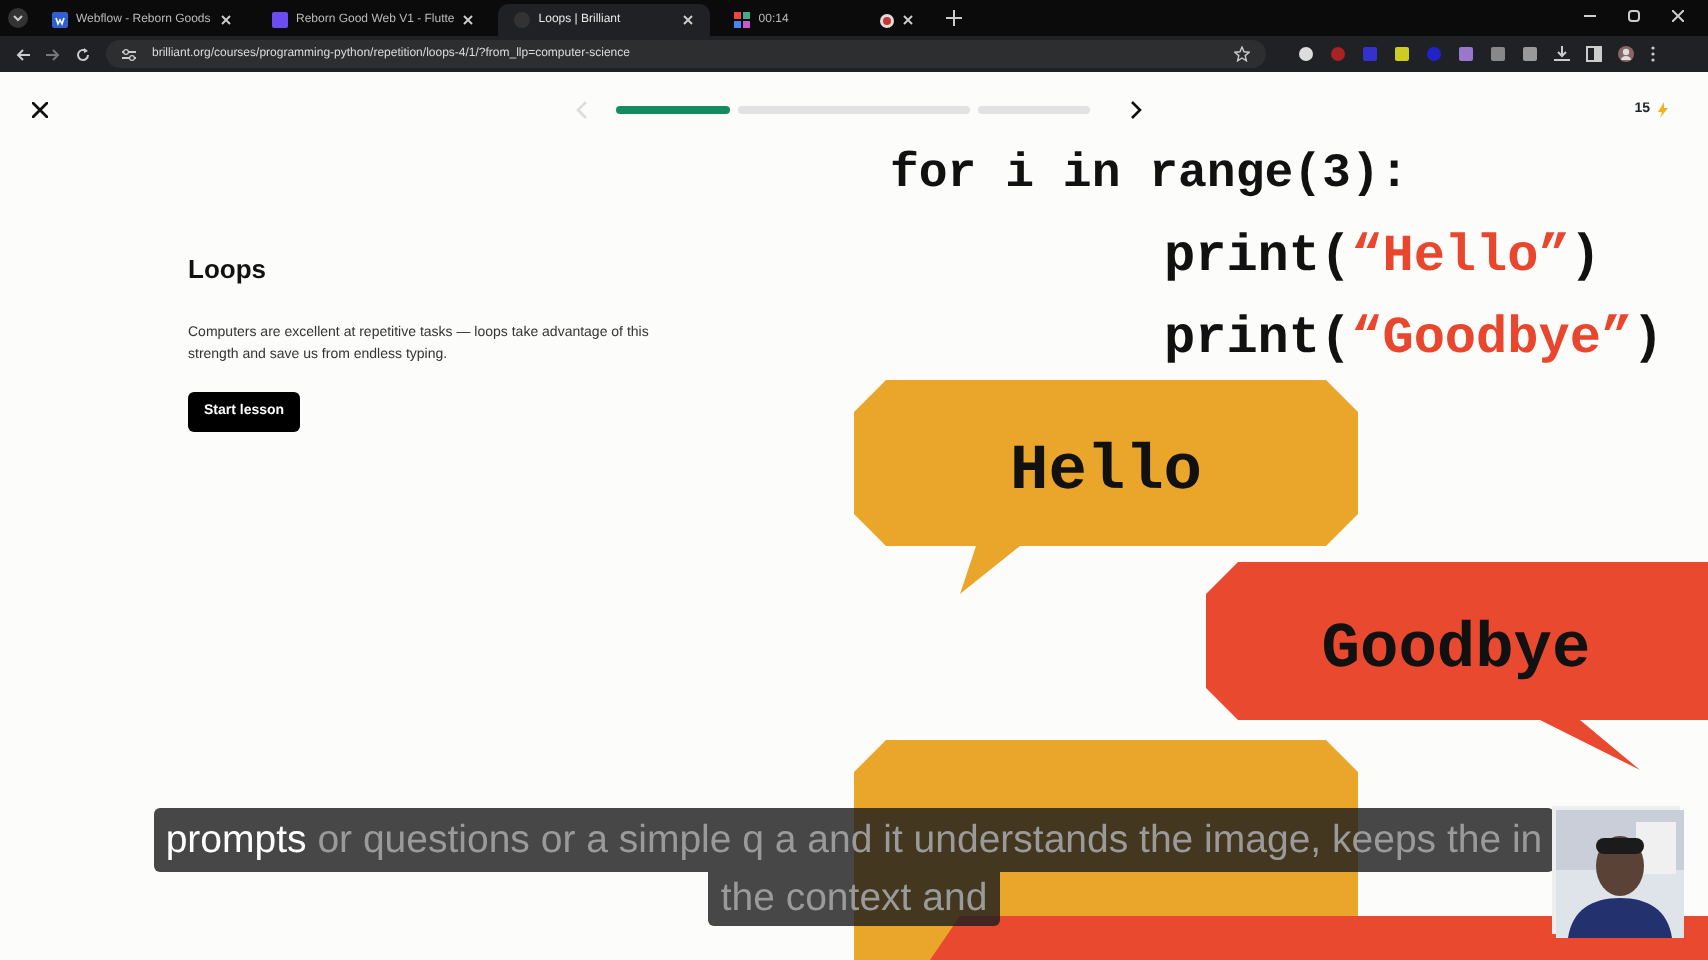 The image size is (1708, 960). I want to click on grid-icon, so click(742, 20).